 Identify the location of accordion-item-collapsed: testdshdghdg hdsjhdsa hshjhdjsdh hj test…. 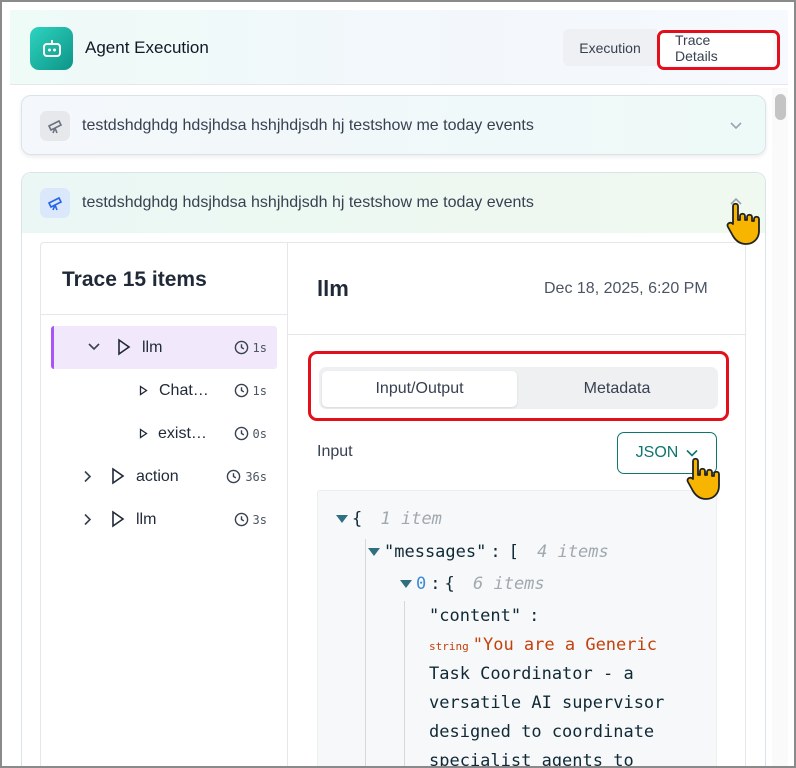
(393, 125).